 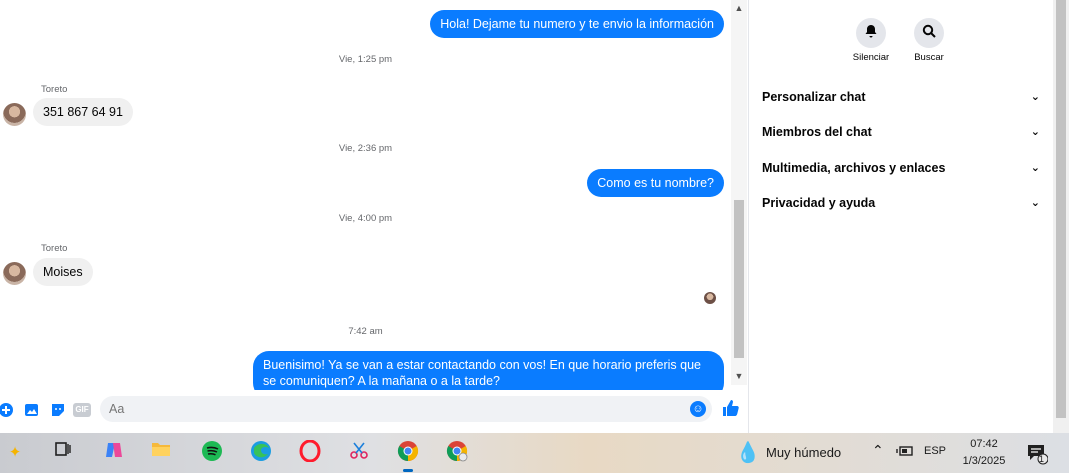 I want to click on panel-scrollbar, so click(x=1061, y=216).